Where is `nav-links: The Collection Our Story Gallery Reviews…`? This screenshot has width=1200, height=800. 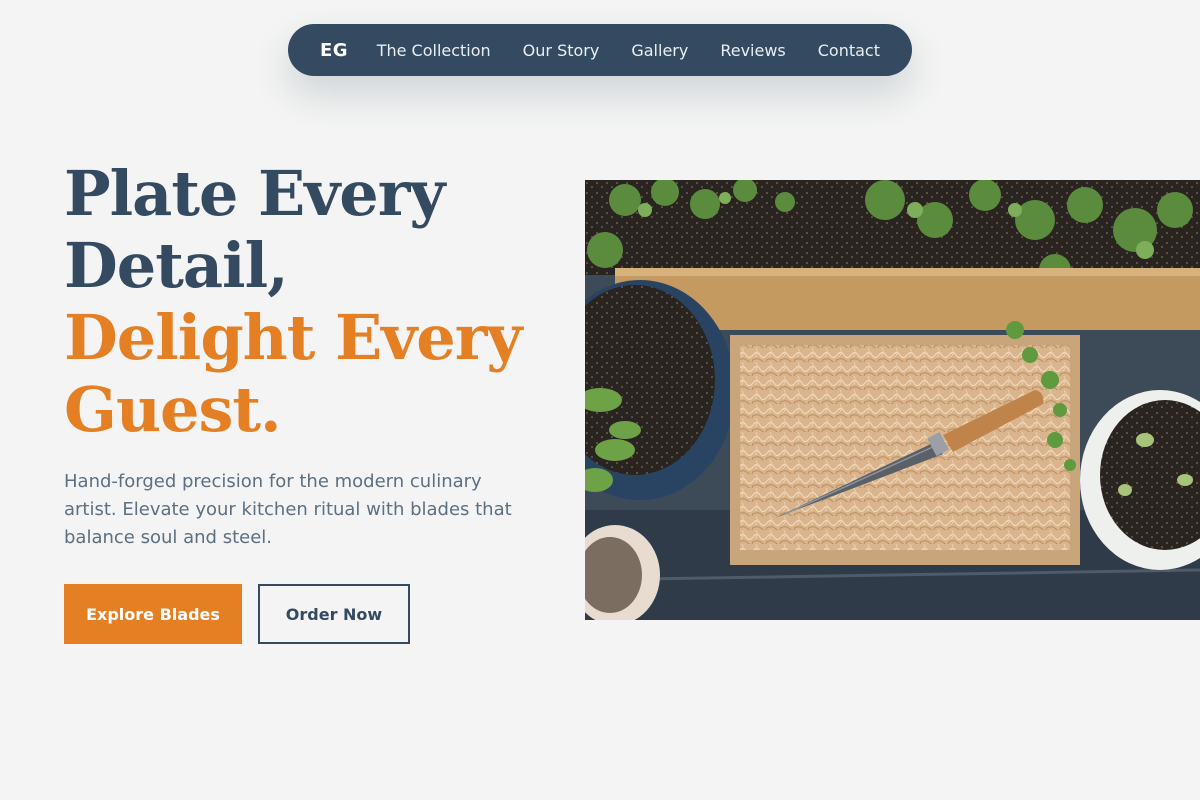
nav-links: The Collection Our Story Gallery Reviews… is located at coordinates (628, 50).